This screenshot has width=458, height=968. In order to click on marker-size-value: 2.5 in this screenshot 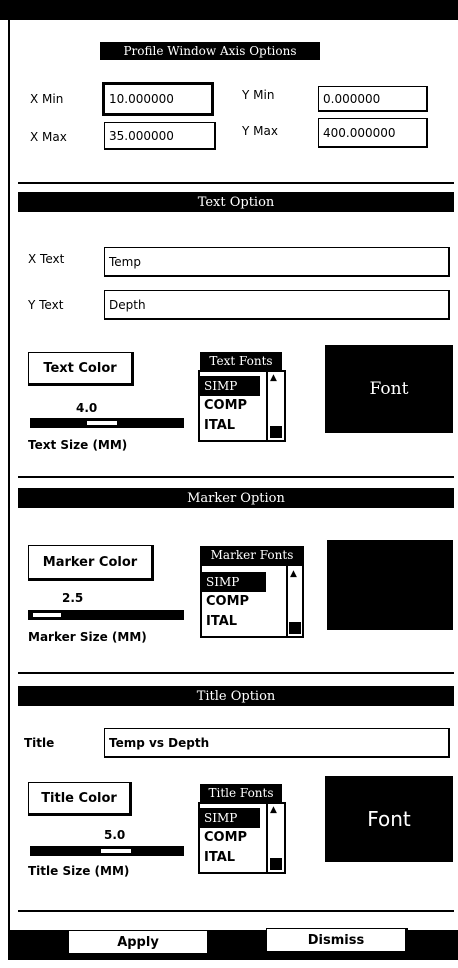, I will do `click(73, 598)`.